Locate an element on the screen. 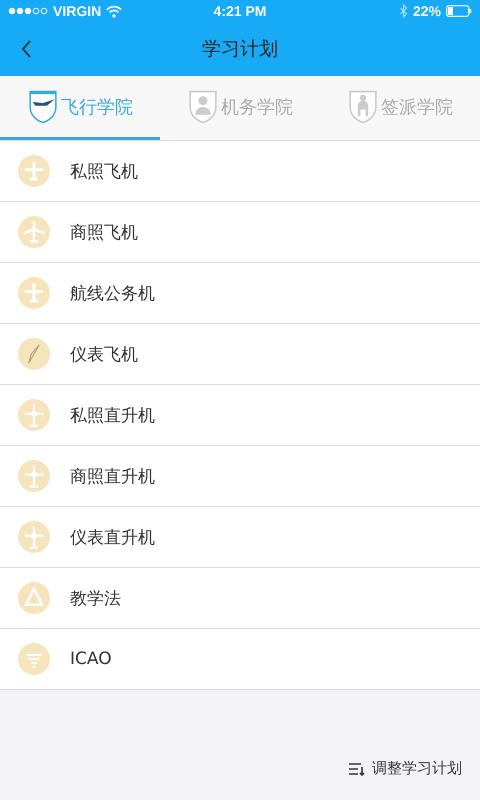 This screenshot has height=800, width=480. adjust-plan-button: 调整学习计划 is located at coordinates (405, 768).